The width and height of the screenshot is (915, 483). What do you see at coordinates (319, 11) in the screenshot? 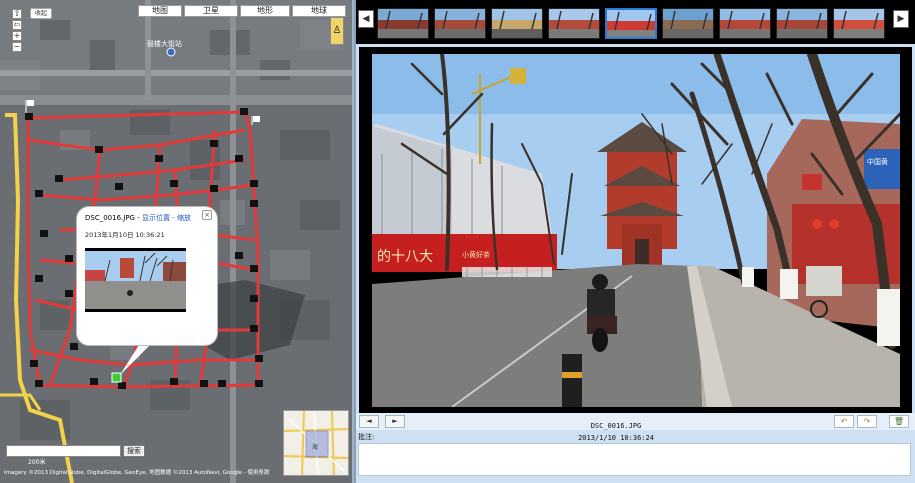
I see `map-type-earth: 地球` at bounding box center [319, 11].